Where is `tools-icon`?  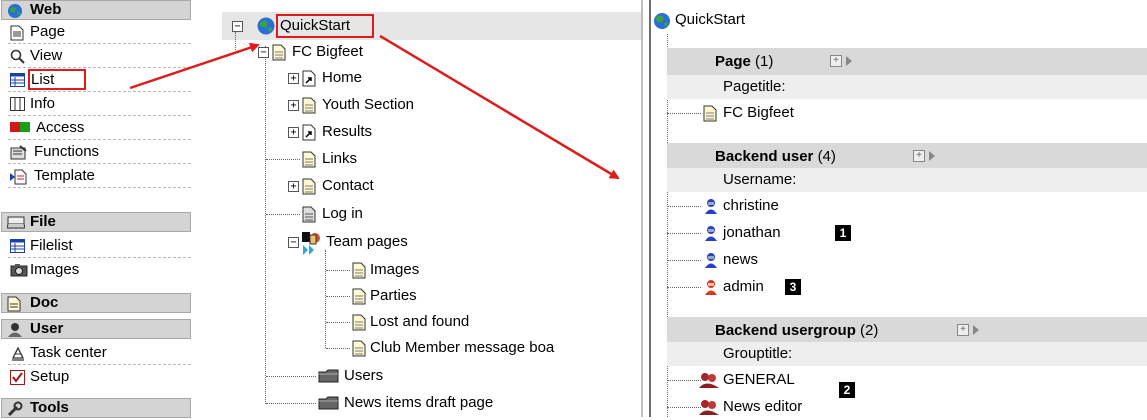 tools-icon is located at coordinates (15, 409).